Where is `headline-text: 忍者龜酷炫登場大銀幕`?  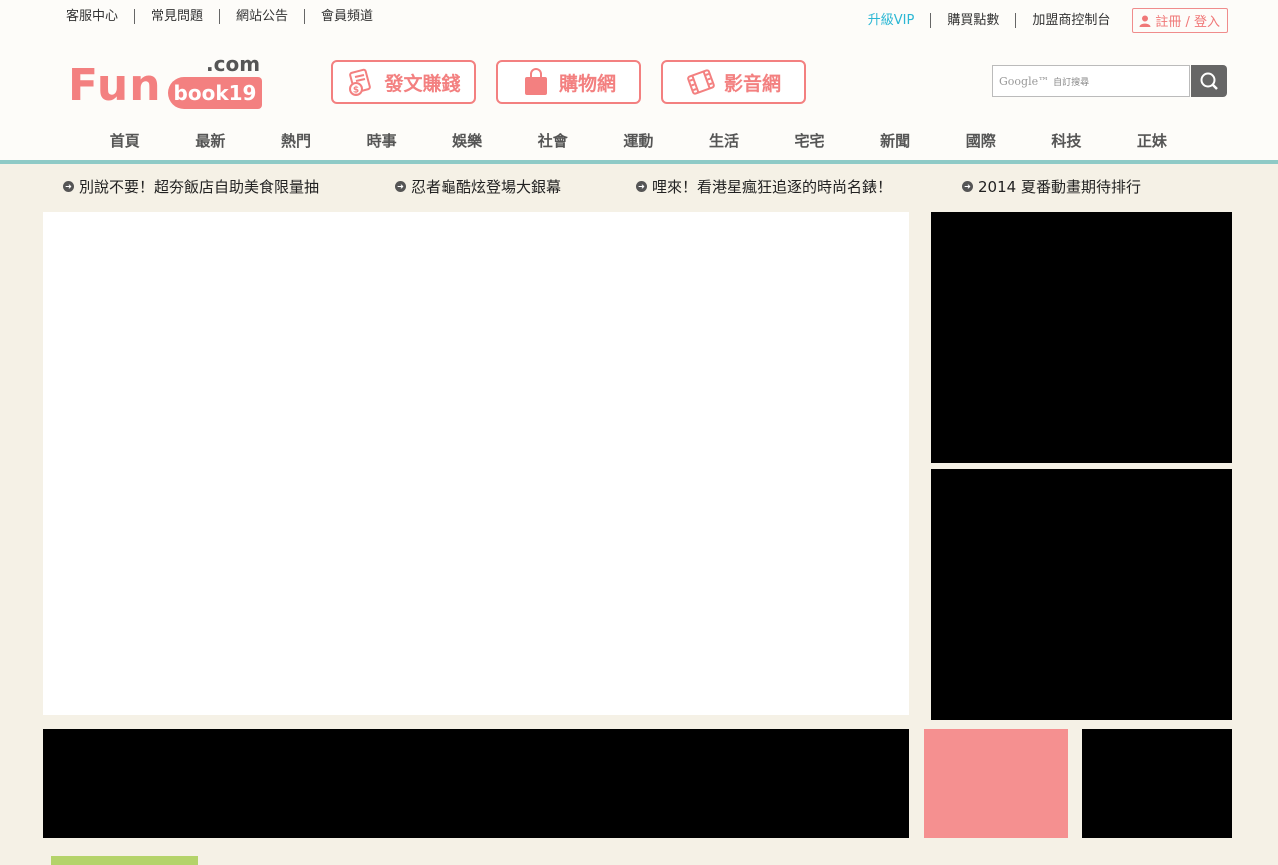
headline-text: 忍者龜酷炫登場大銀幕 is located at coordinates (486, 187).